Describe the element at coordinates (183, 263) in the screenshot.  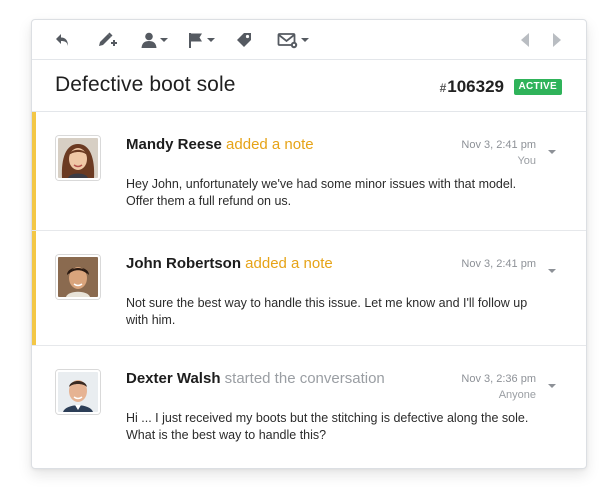
I see `author-name: John Robertson` at that location.